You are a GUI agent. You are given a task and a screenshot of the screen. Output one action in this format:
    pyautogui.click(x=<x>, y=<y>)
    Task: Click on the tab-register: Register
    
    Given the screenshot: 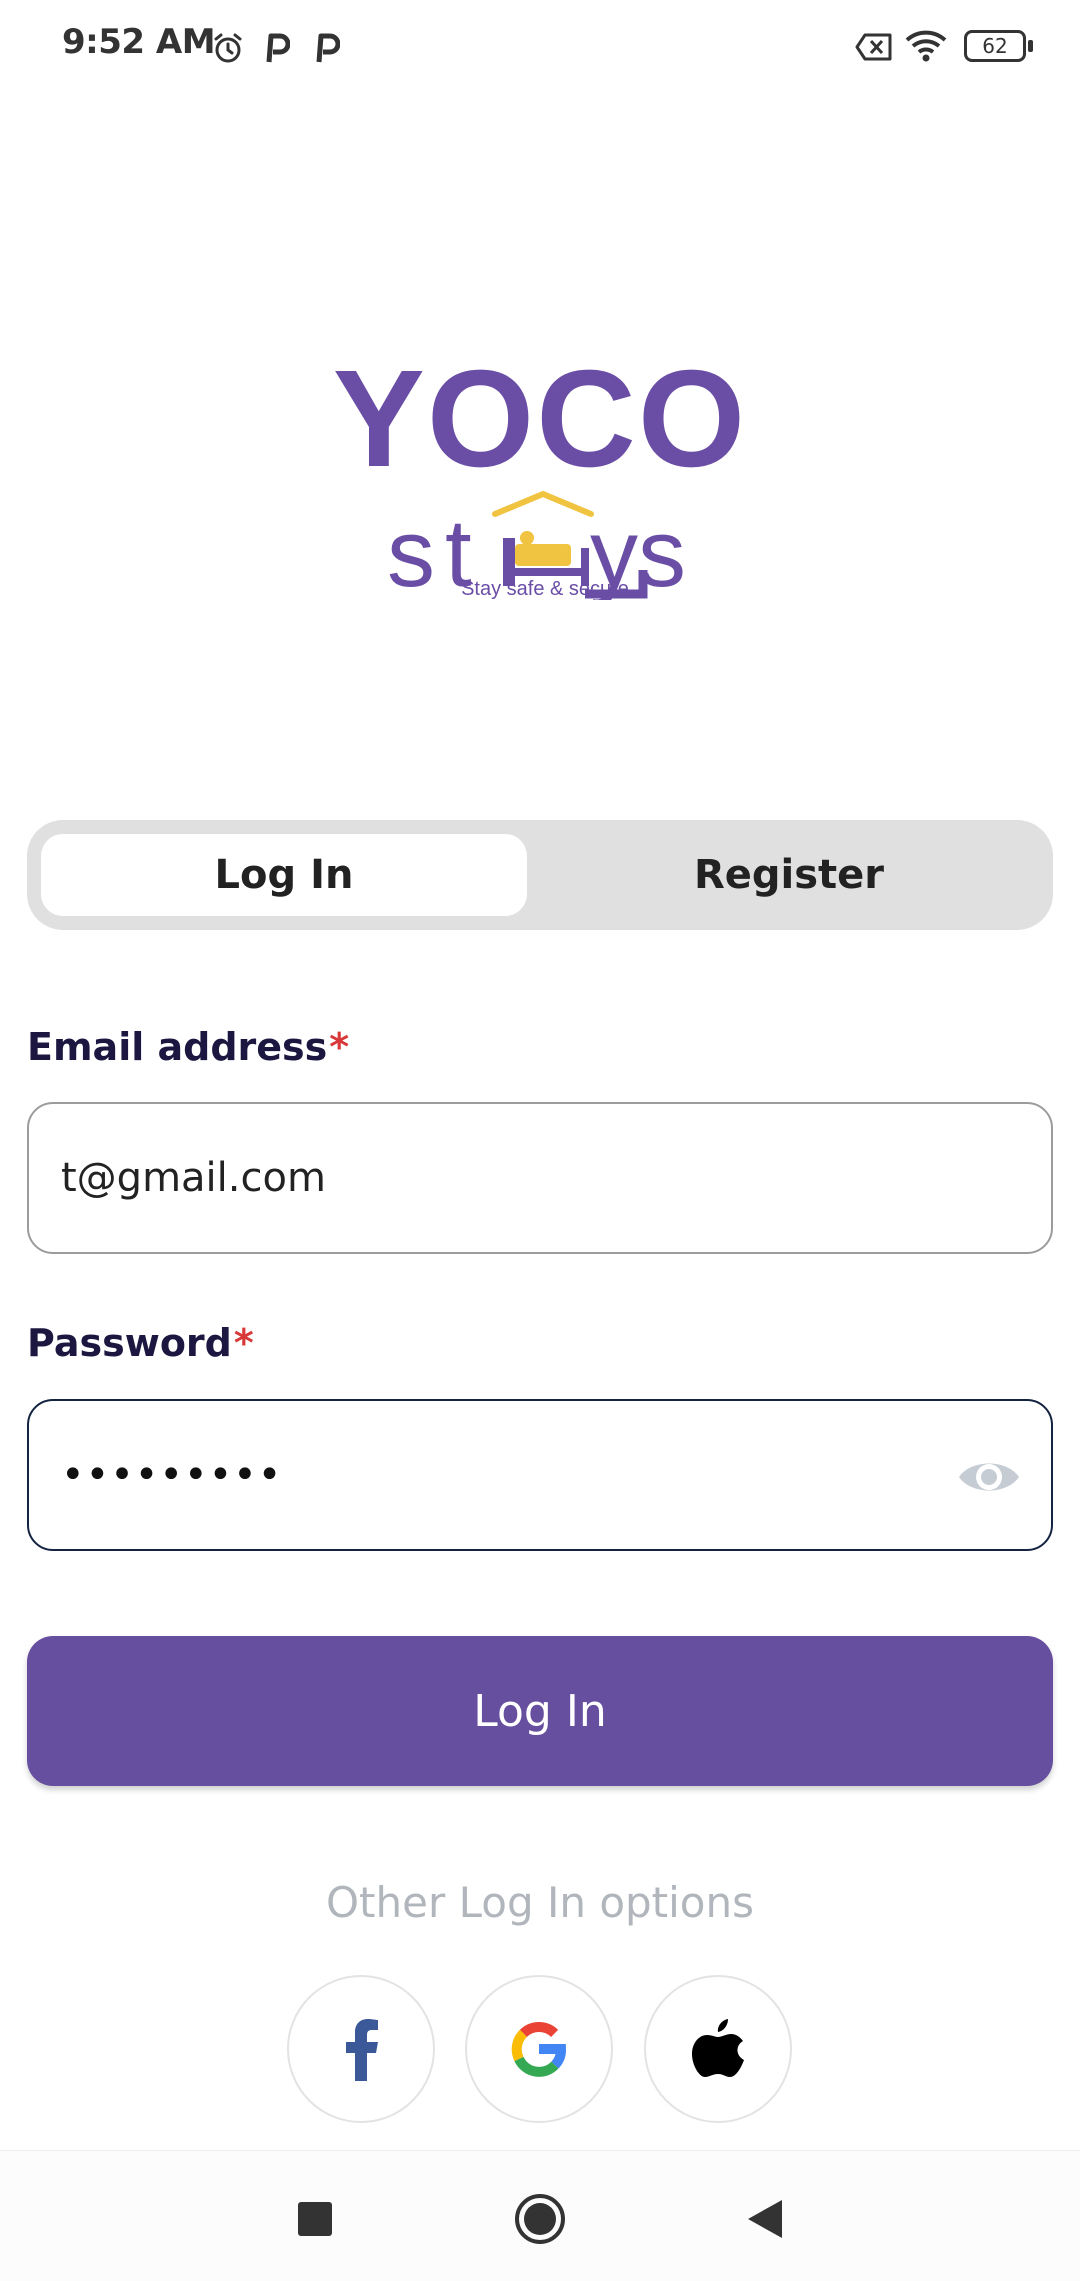 What is the action you would take?
    pyautogui.click(x=789, y=875)
    